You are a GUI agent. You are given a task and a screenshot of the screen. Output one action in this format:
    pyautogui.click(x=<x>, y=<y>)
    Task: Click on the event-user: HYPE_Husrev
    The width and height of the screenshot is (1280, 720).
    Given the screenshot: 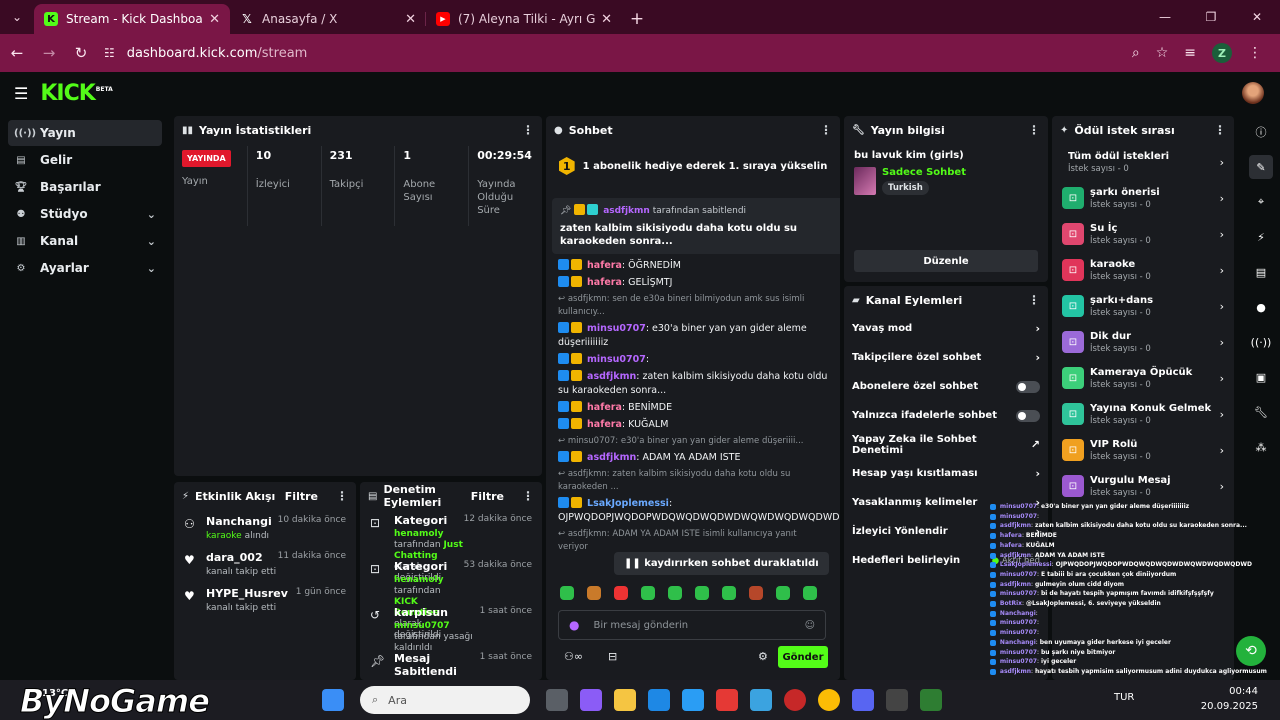 What is the action you would take?
    pyautogui.click(x=251, y=593)
    